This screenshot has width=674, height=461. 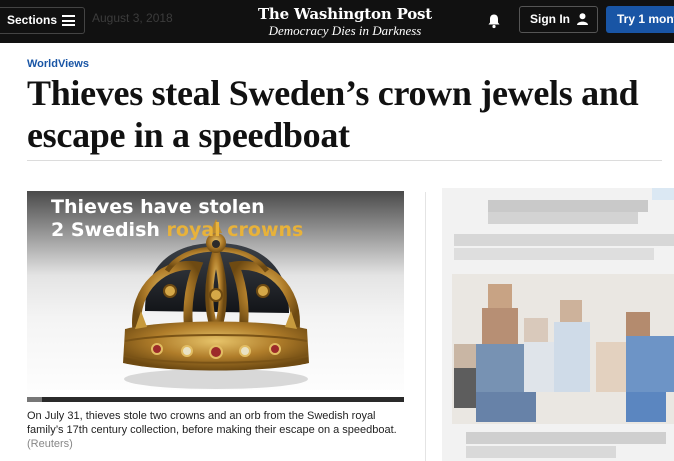 What do you see at coordinates (582, 19) in the screenshot?
I see `user-icon` at bounding box center [582, 19].